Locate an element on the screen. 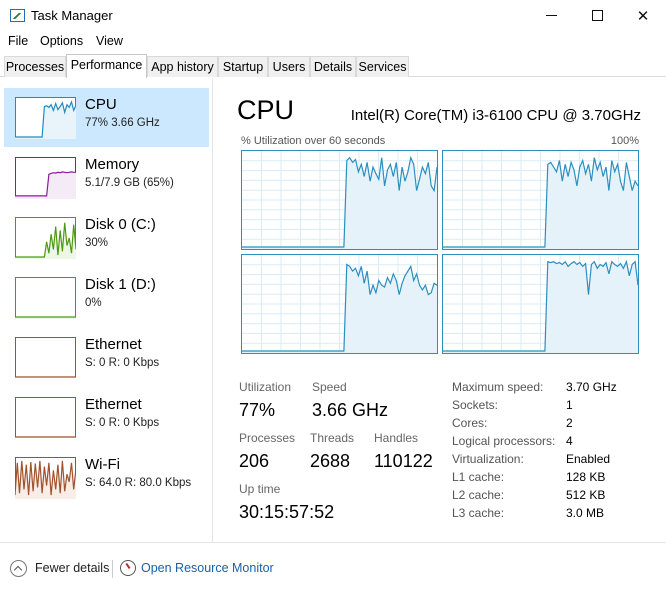 The width and height of the screenshot is (666, 593). tab-startup: Startup is located at coordinates (243, 66).